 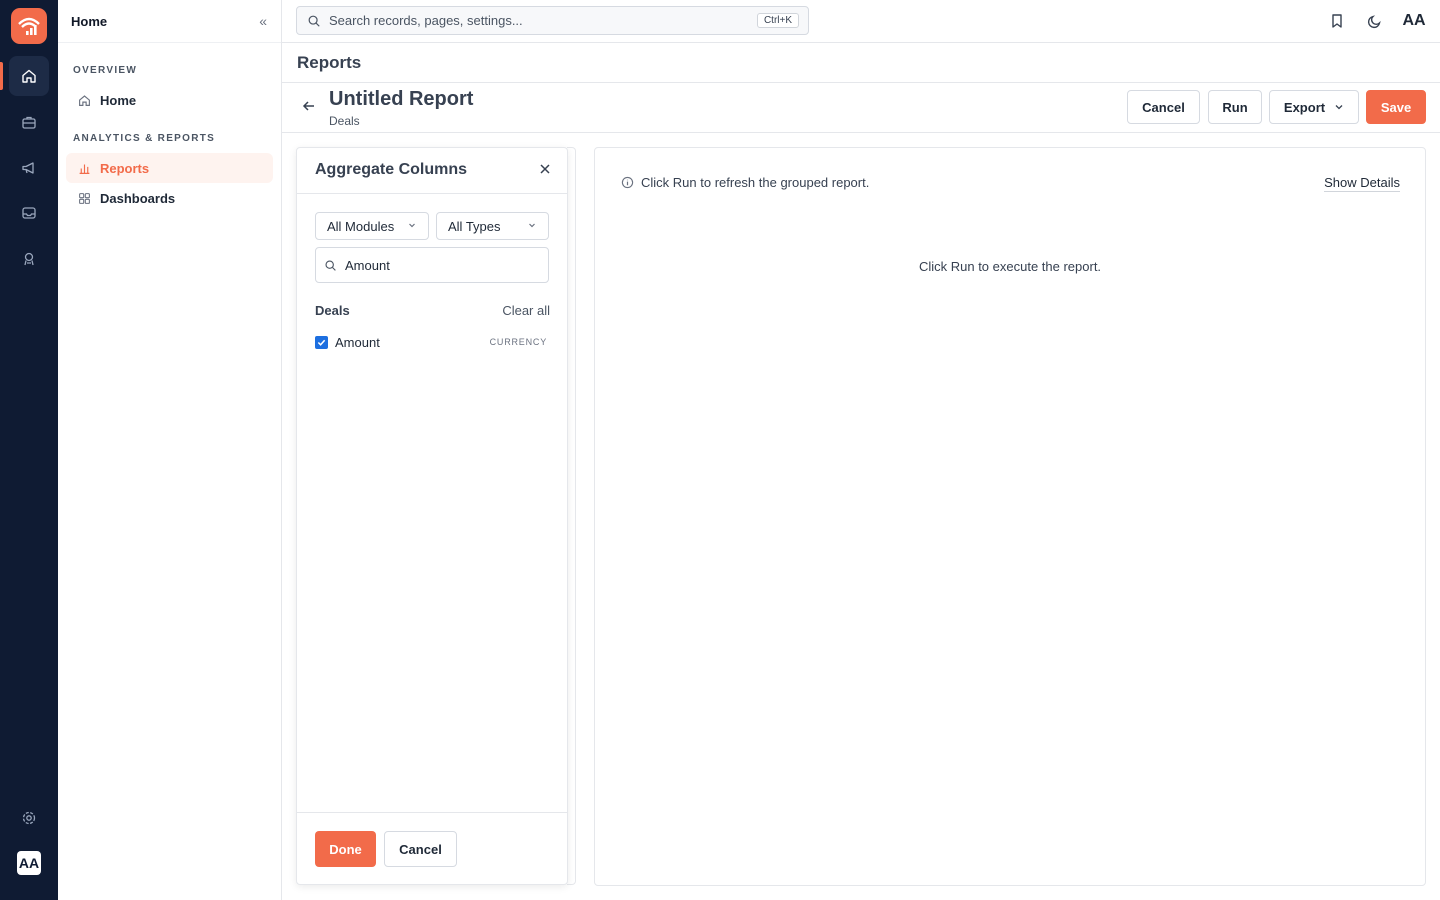 I want to click on section-overview: OVERVIEW, so click(x=105, y=70).